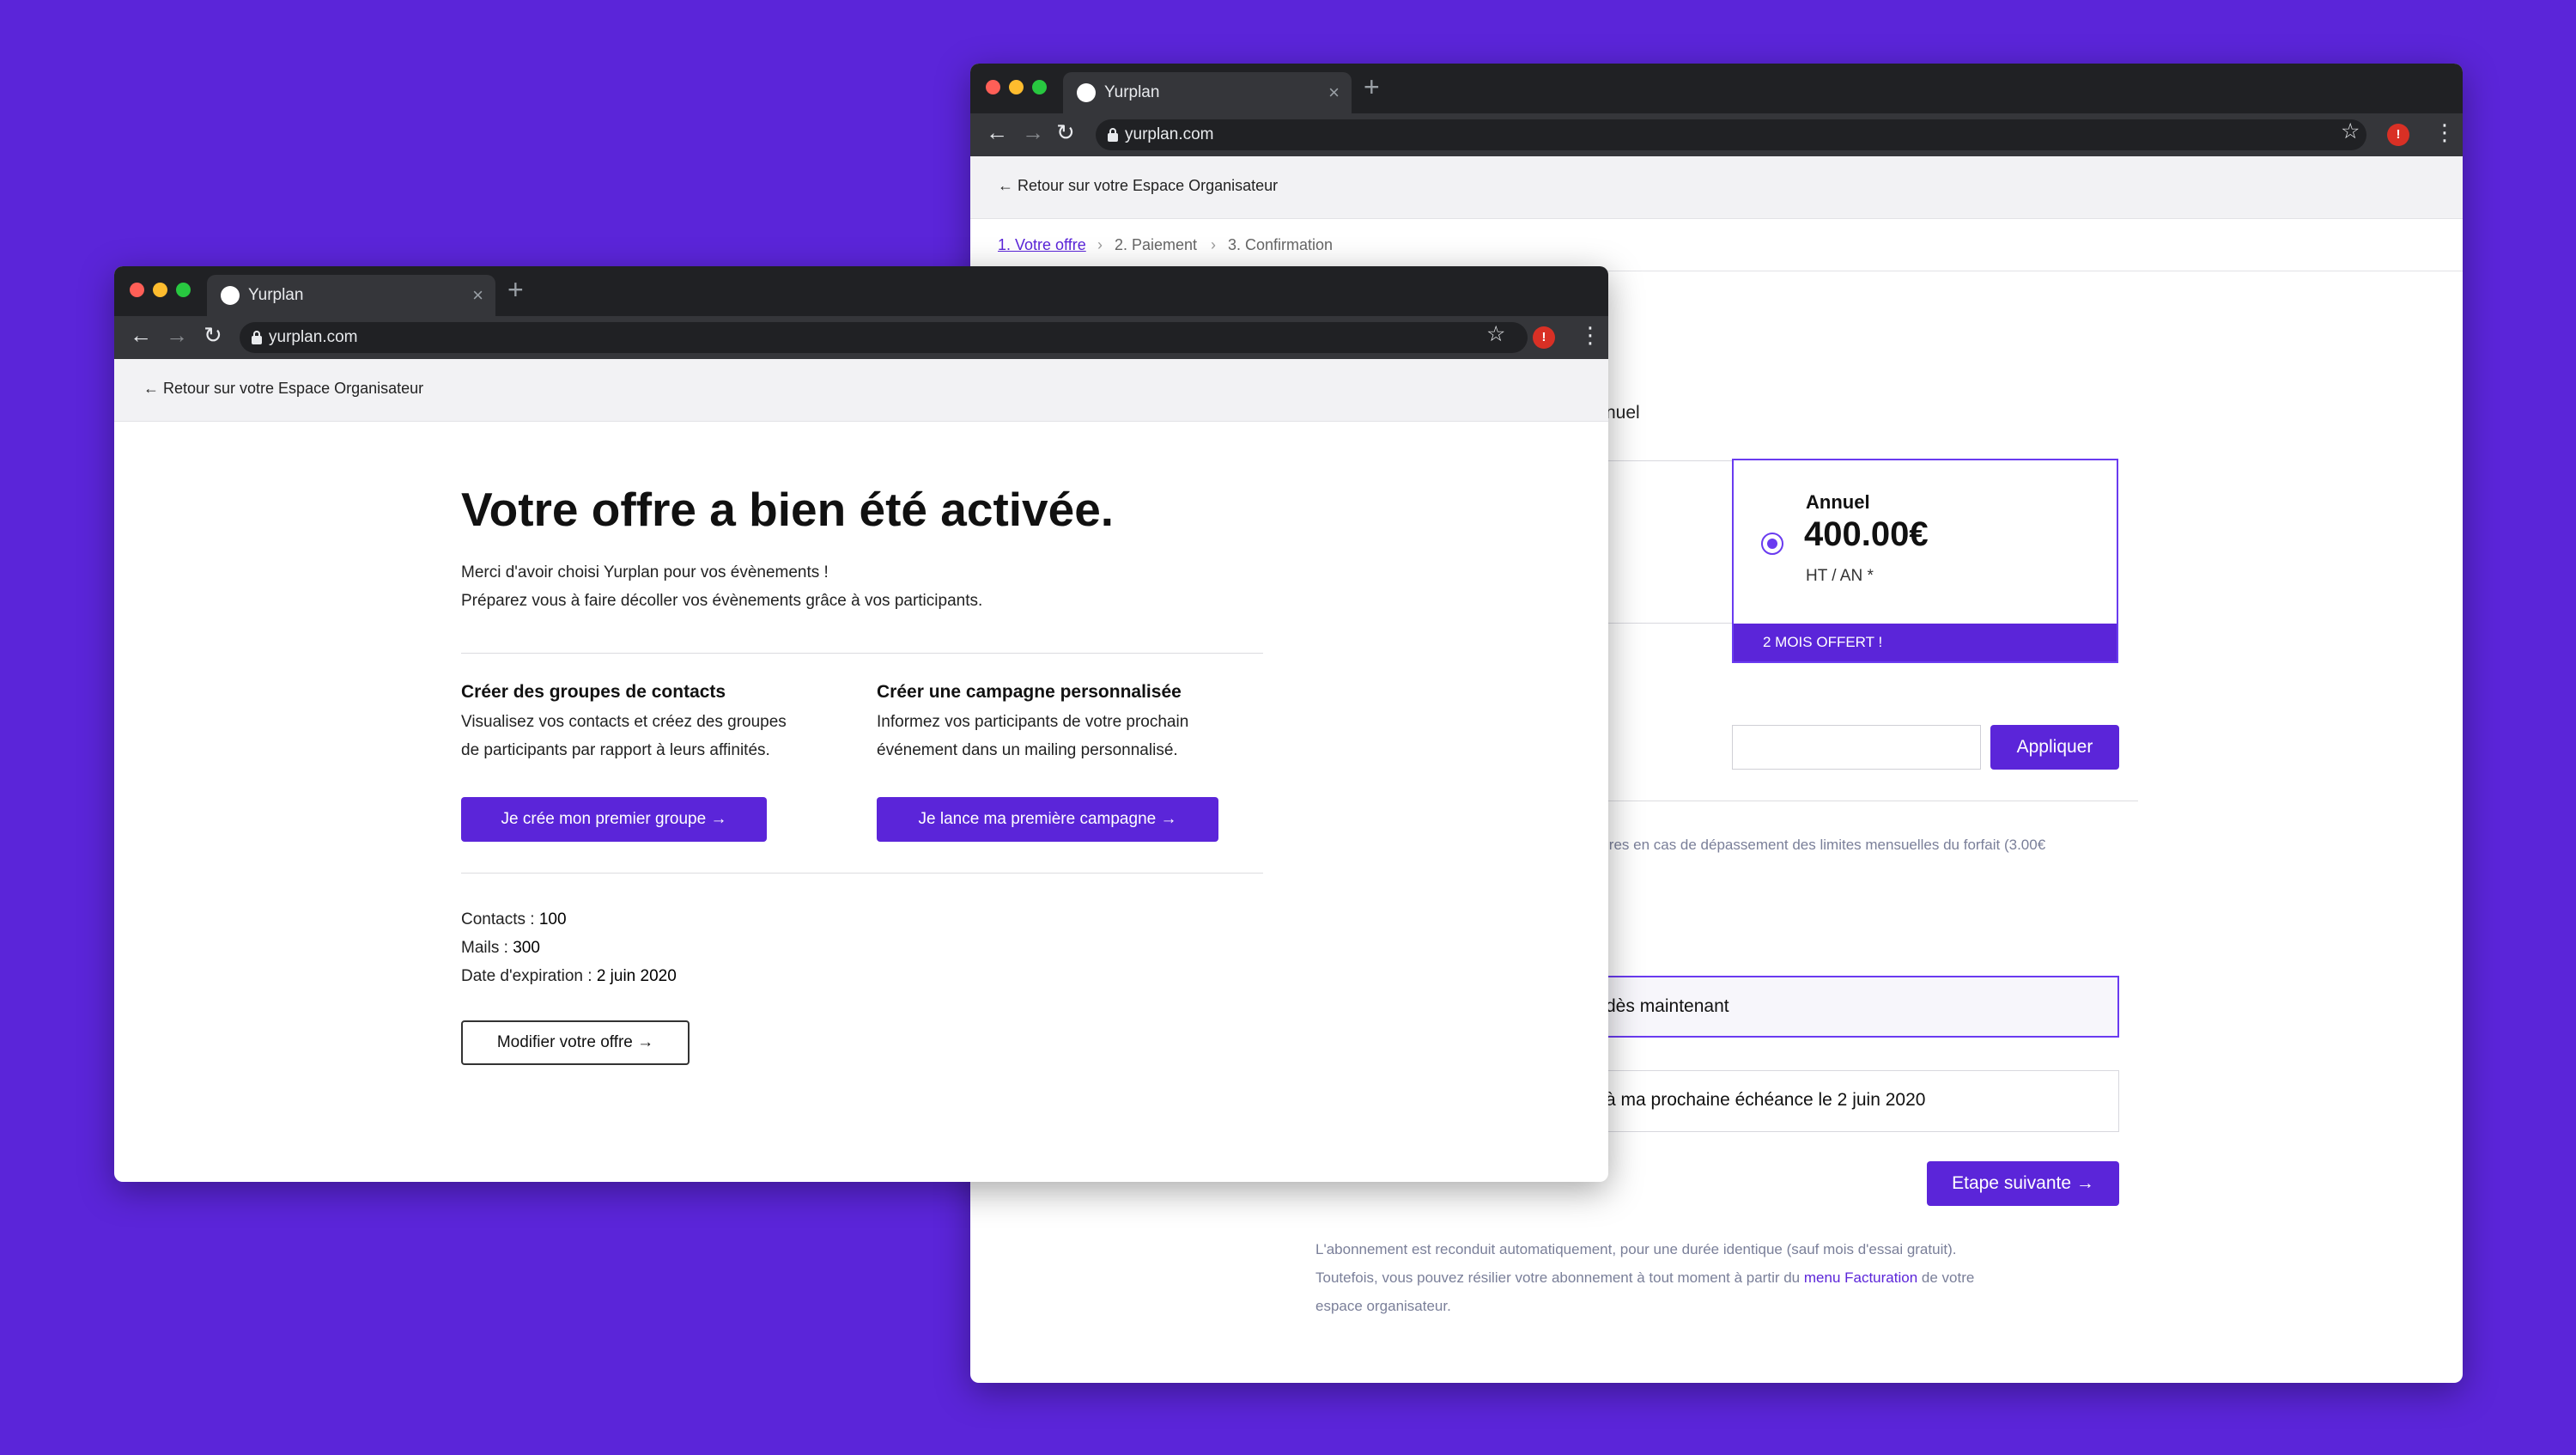  I want to click on expiry-stat: Date d'expiration : 2 juin 2020, so click(569, 976).